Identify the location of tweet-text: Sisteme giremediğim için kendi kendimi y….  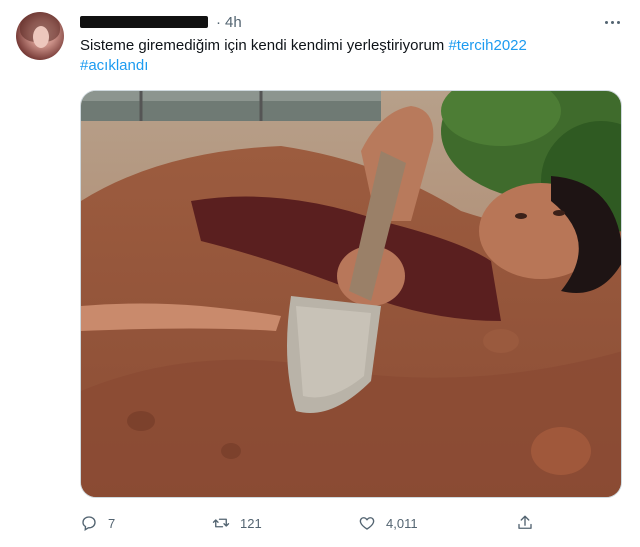
(350, 56).